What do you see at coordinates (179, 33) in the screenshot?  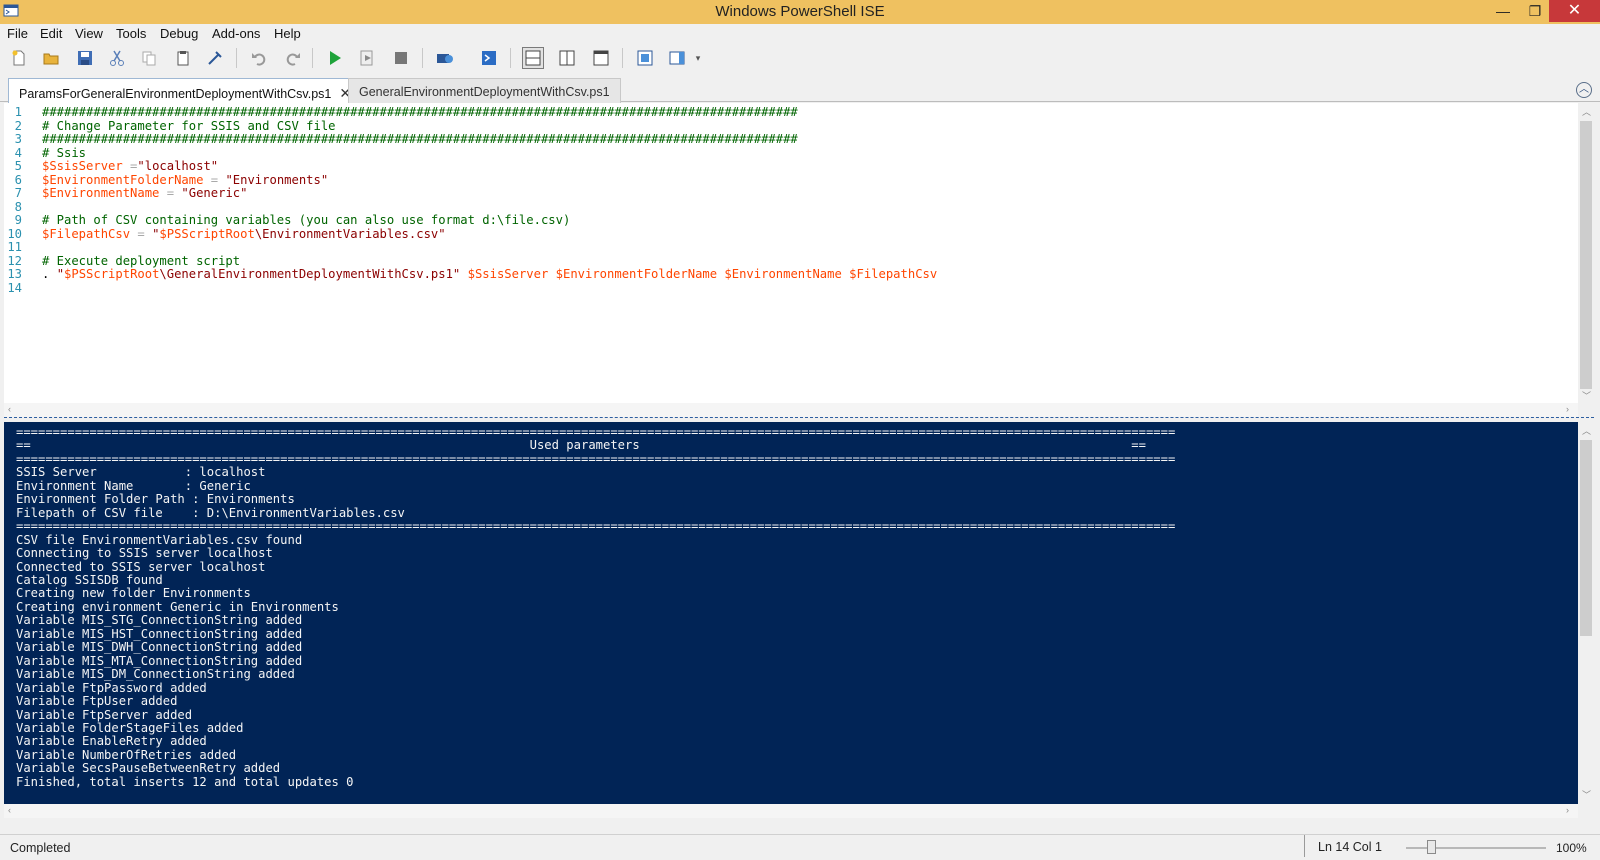 I see `menu-debug: Debug` at bounding box center [179, 33].